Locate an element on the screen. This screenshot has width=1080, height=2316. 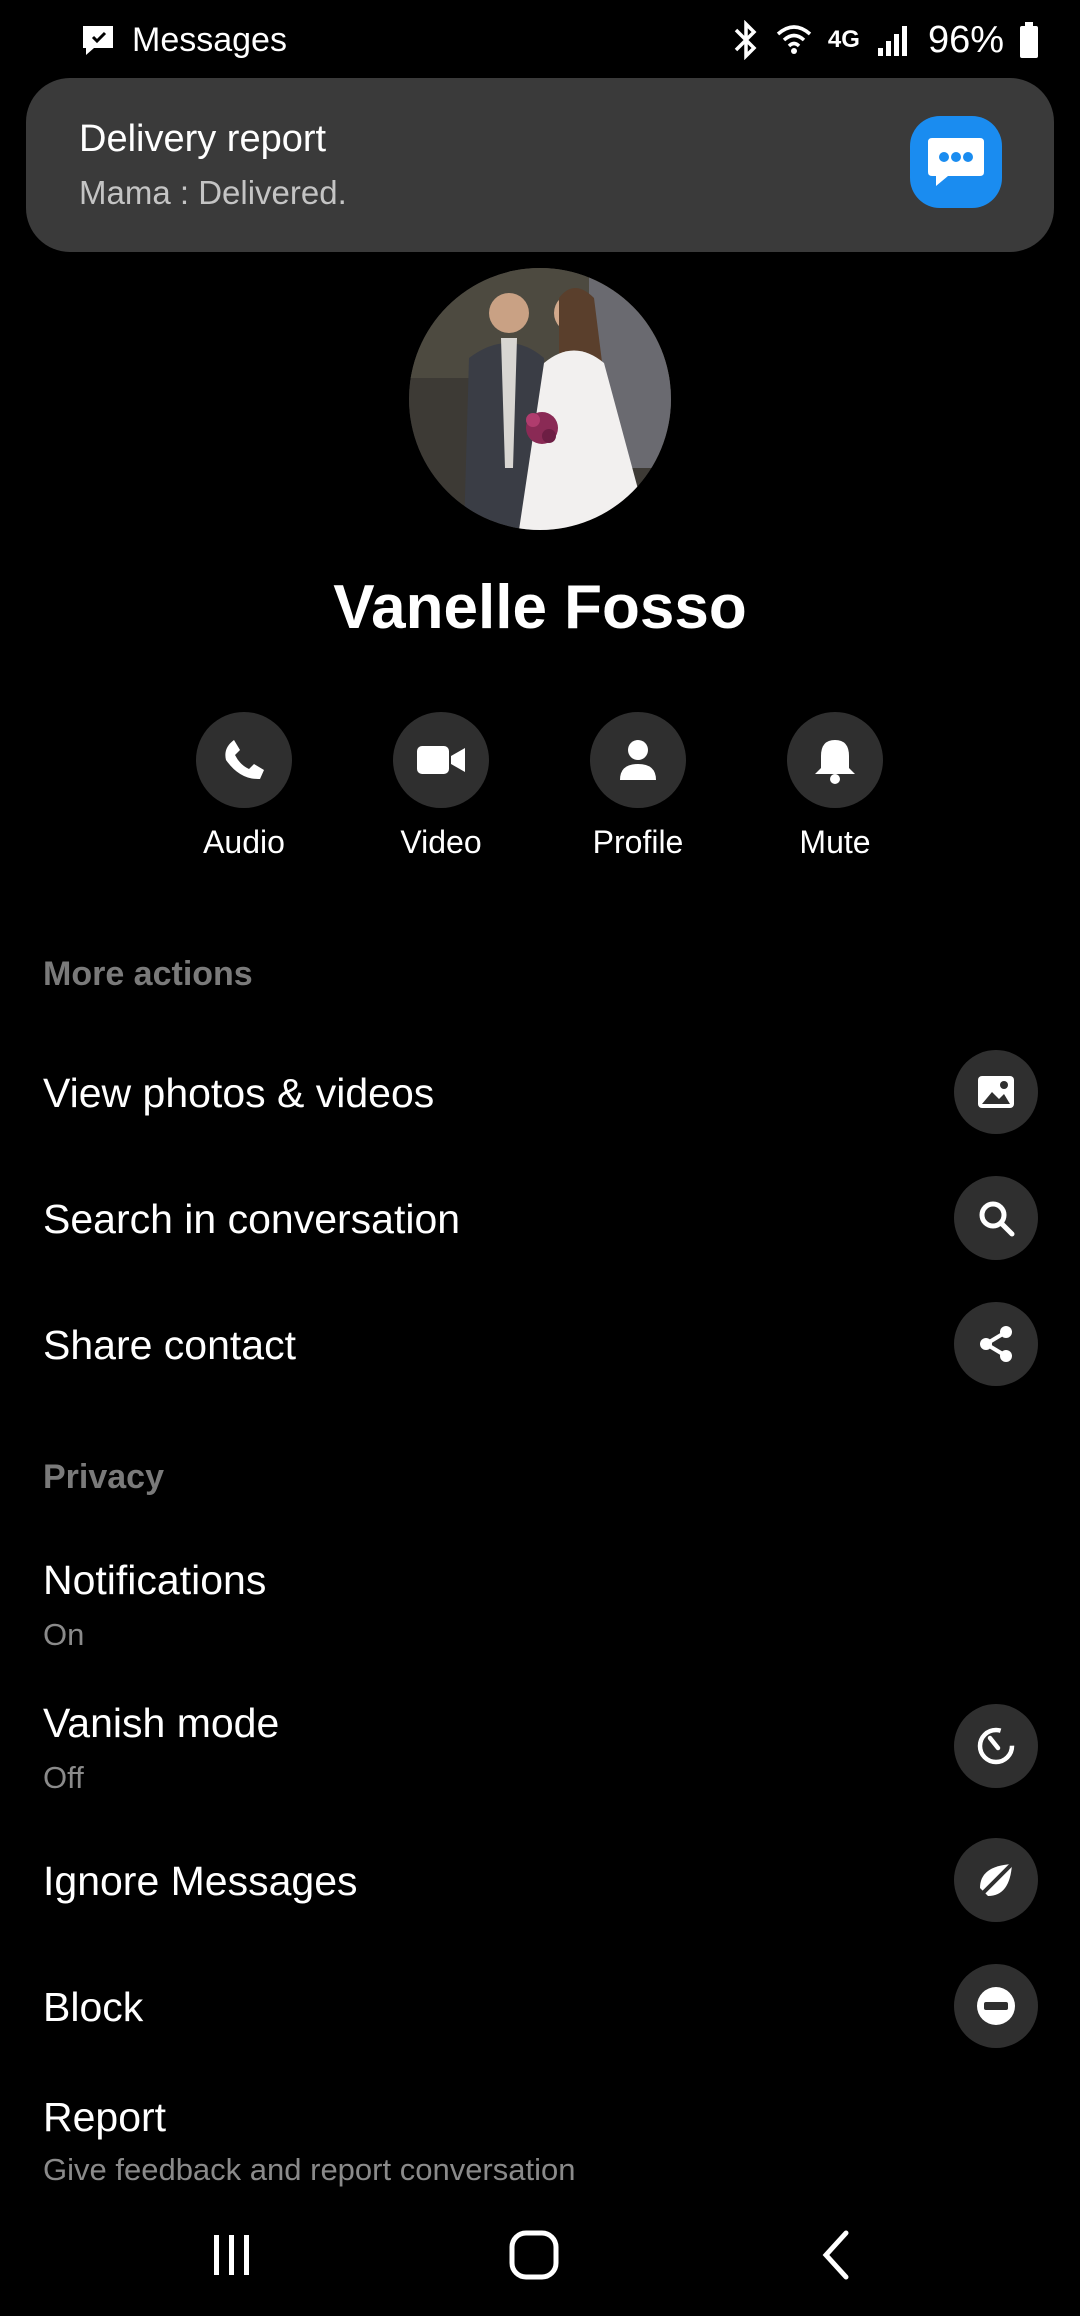
messages-status-icon is located at coordinates (98, 40).